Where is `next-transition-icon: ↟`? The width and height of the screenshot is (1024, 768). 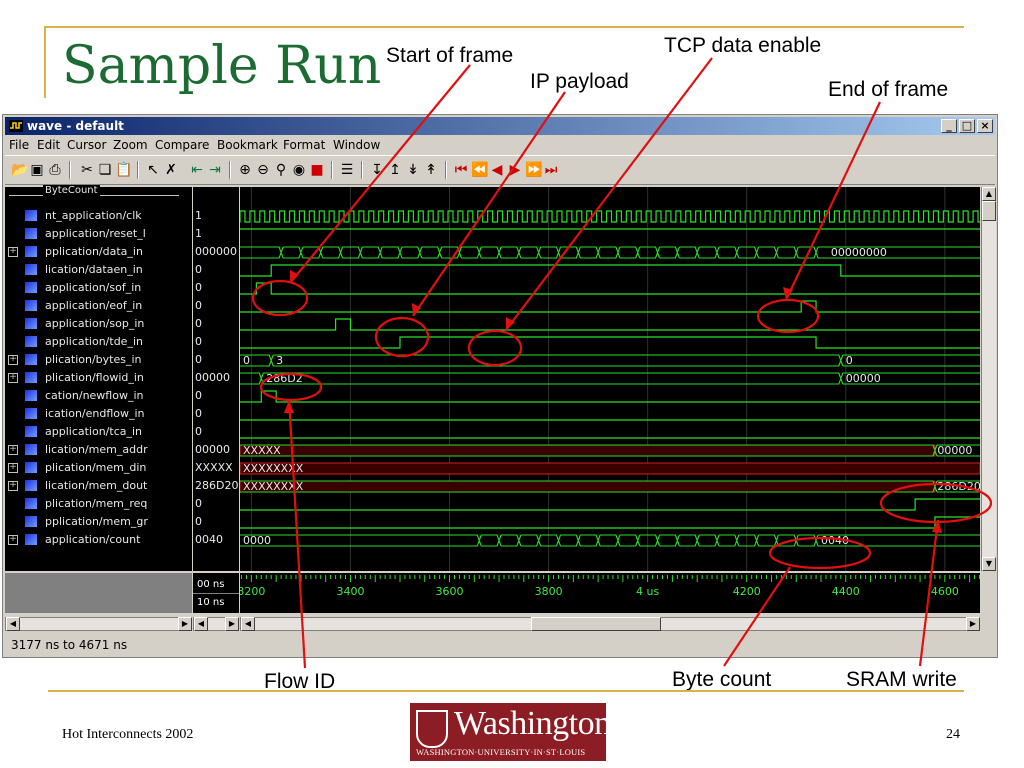
next-transition-icon: ↟ is located at coordinates (431, 170).